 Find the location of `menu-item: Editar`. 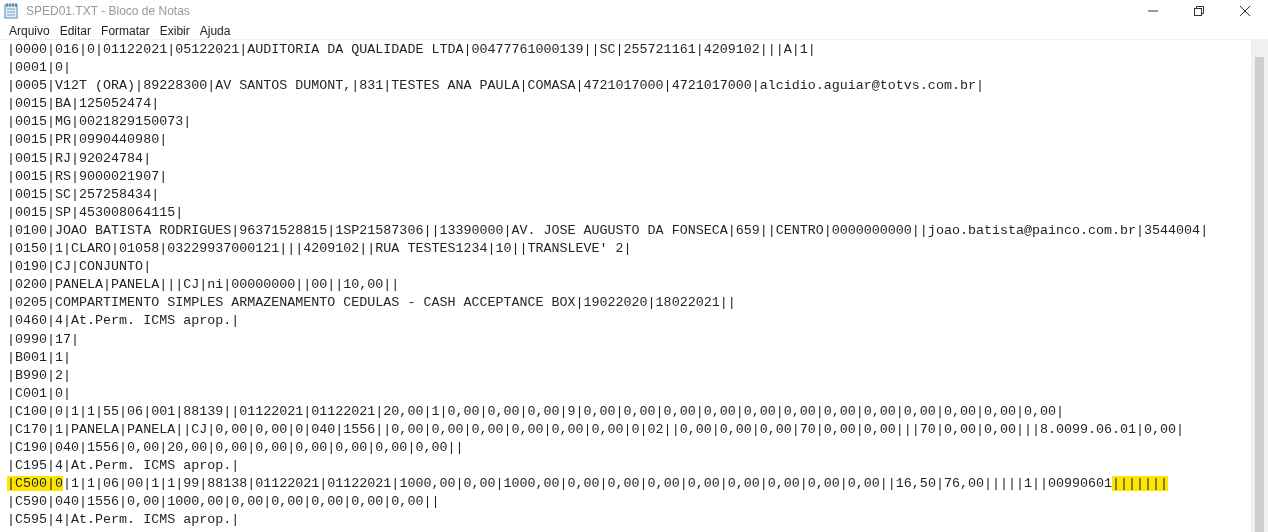

menu-item: Editar is located at coordinates (75, 30).